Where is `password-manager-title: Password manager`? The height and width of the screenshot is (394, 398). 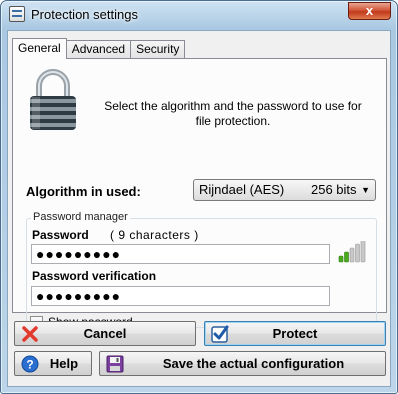
password-manager-title: Password manager is located at coordinates (80, 217).